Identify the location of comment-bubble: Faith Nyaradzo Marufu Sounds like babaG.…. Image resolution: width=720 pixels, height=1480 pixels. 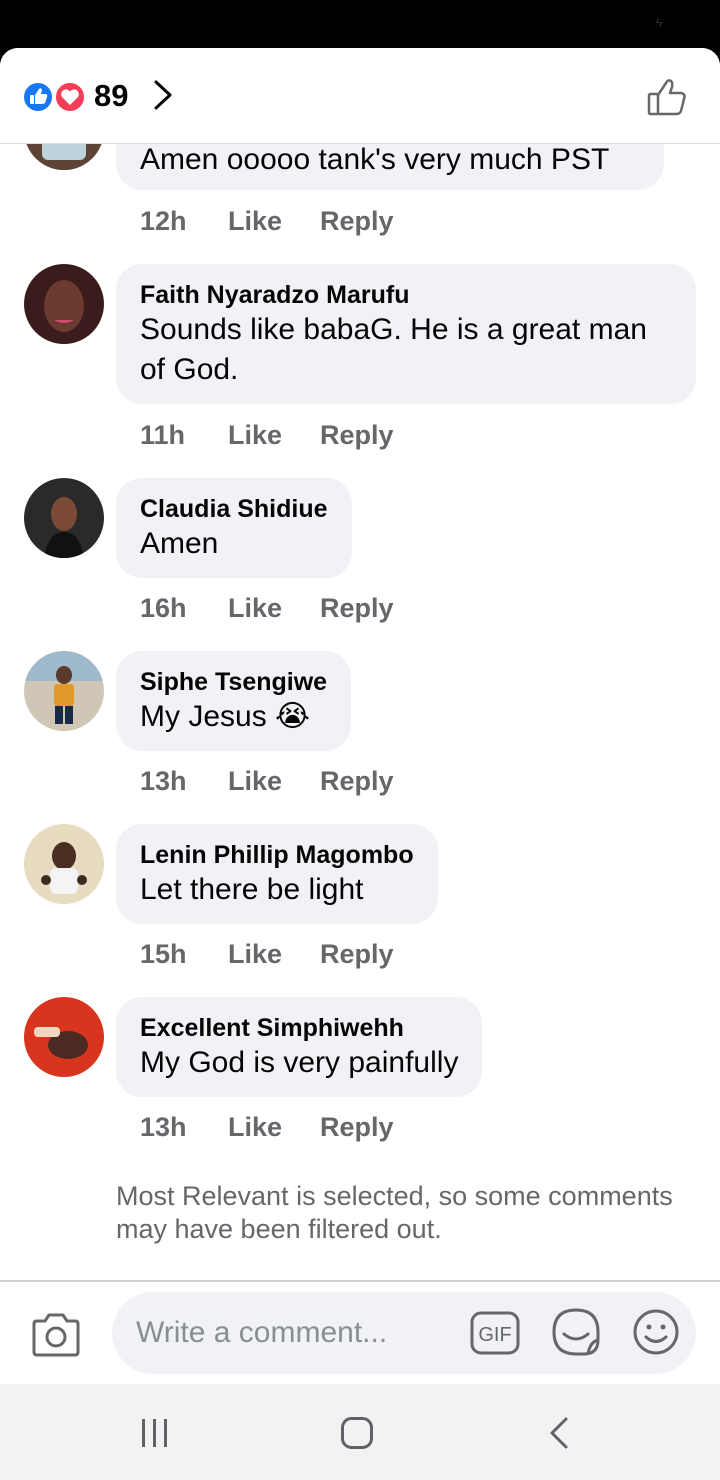
(406, 334).